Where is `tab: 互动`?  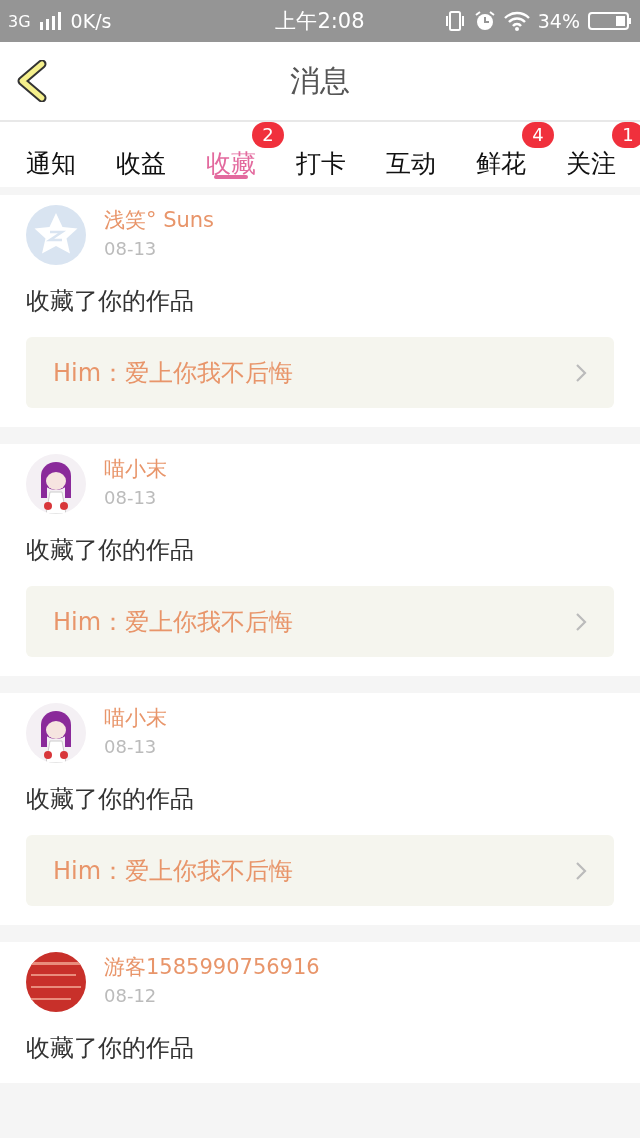 tab: 互动 is located at coordinates (411, 154).